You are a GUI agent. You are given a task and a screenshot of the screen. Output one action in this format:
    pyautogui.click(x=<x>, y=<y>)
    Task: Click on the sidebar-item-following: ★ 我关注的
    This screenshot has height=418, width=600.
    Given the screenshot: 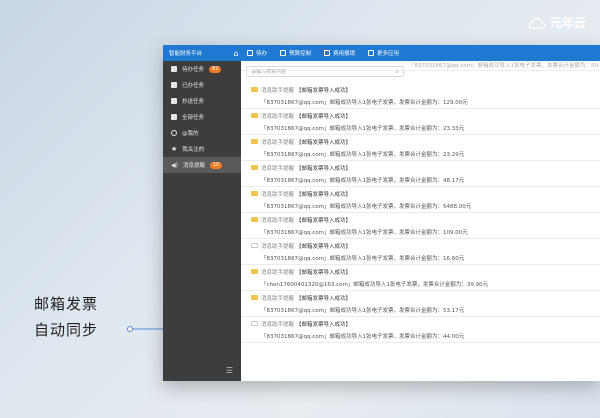 What is the action you would take?
    pyautogui.click(x=202, y=149)
    